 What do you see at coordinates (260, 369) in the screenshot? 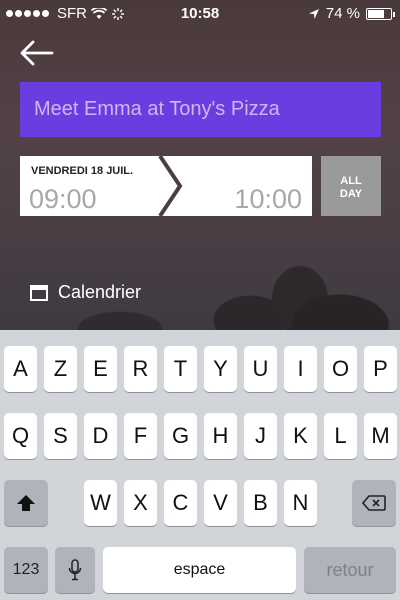
I see `key-u: U` at bounding box center [260, 369].